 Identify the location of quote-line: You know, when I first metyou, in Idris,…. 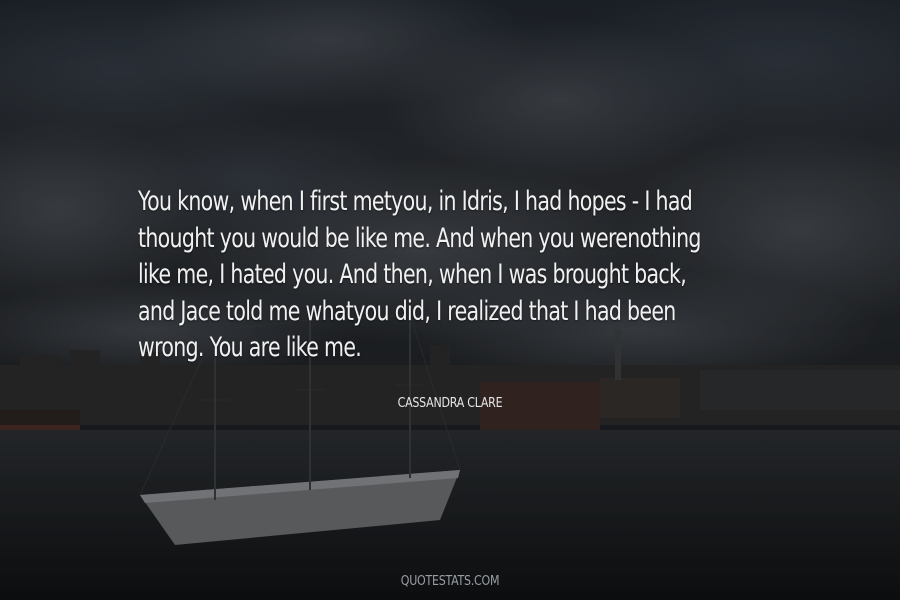
(415, 201).